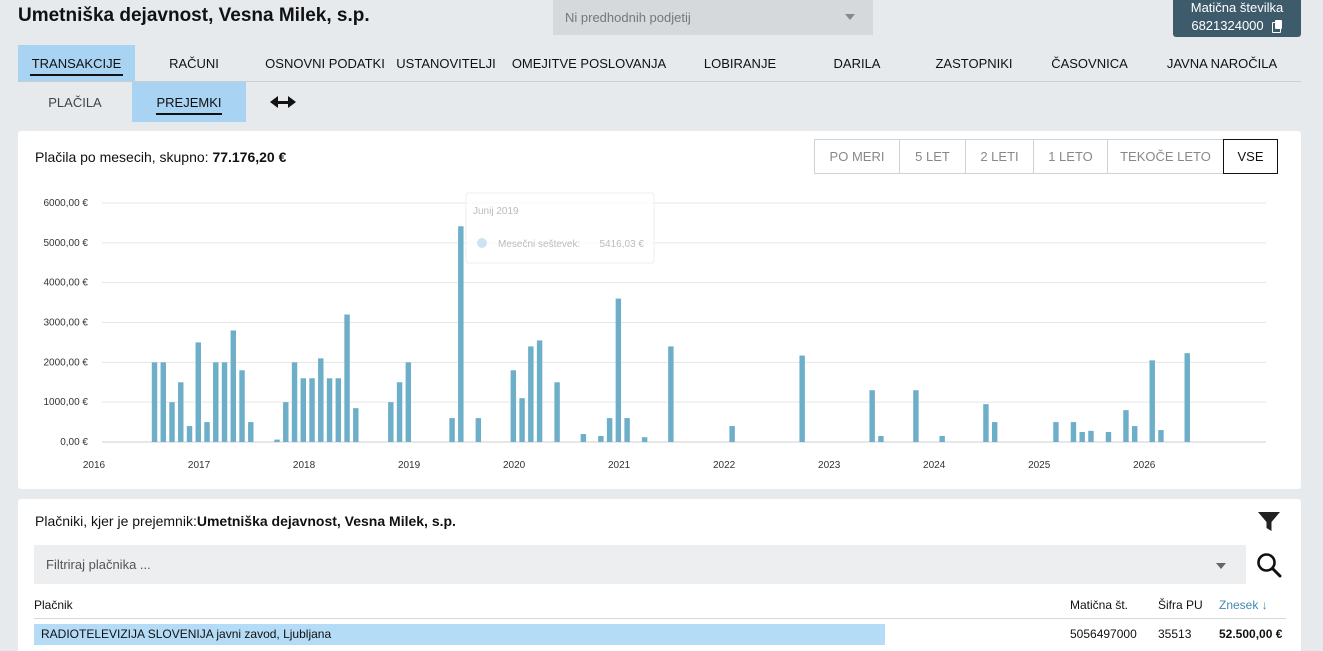  I want to click on swap-arrows-icon, so click(283, 102).